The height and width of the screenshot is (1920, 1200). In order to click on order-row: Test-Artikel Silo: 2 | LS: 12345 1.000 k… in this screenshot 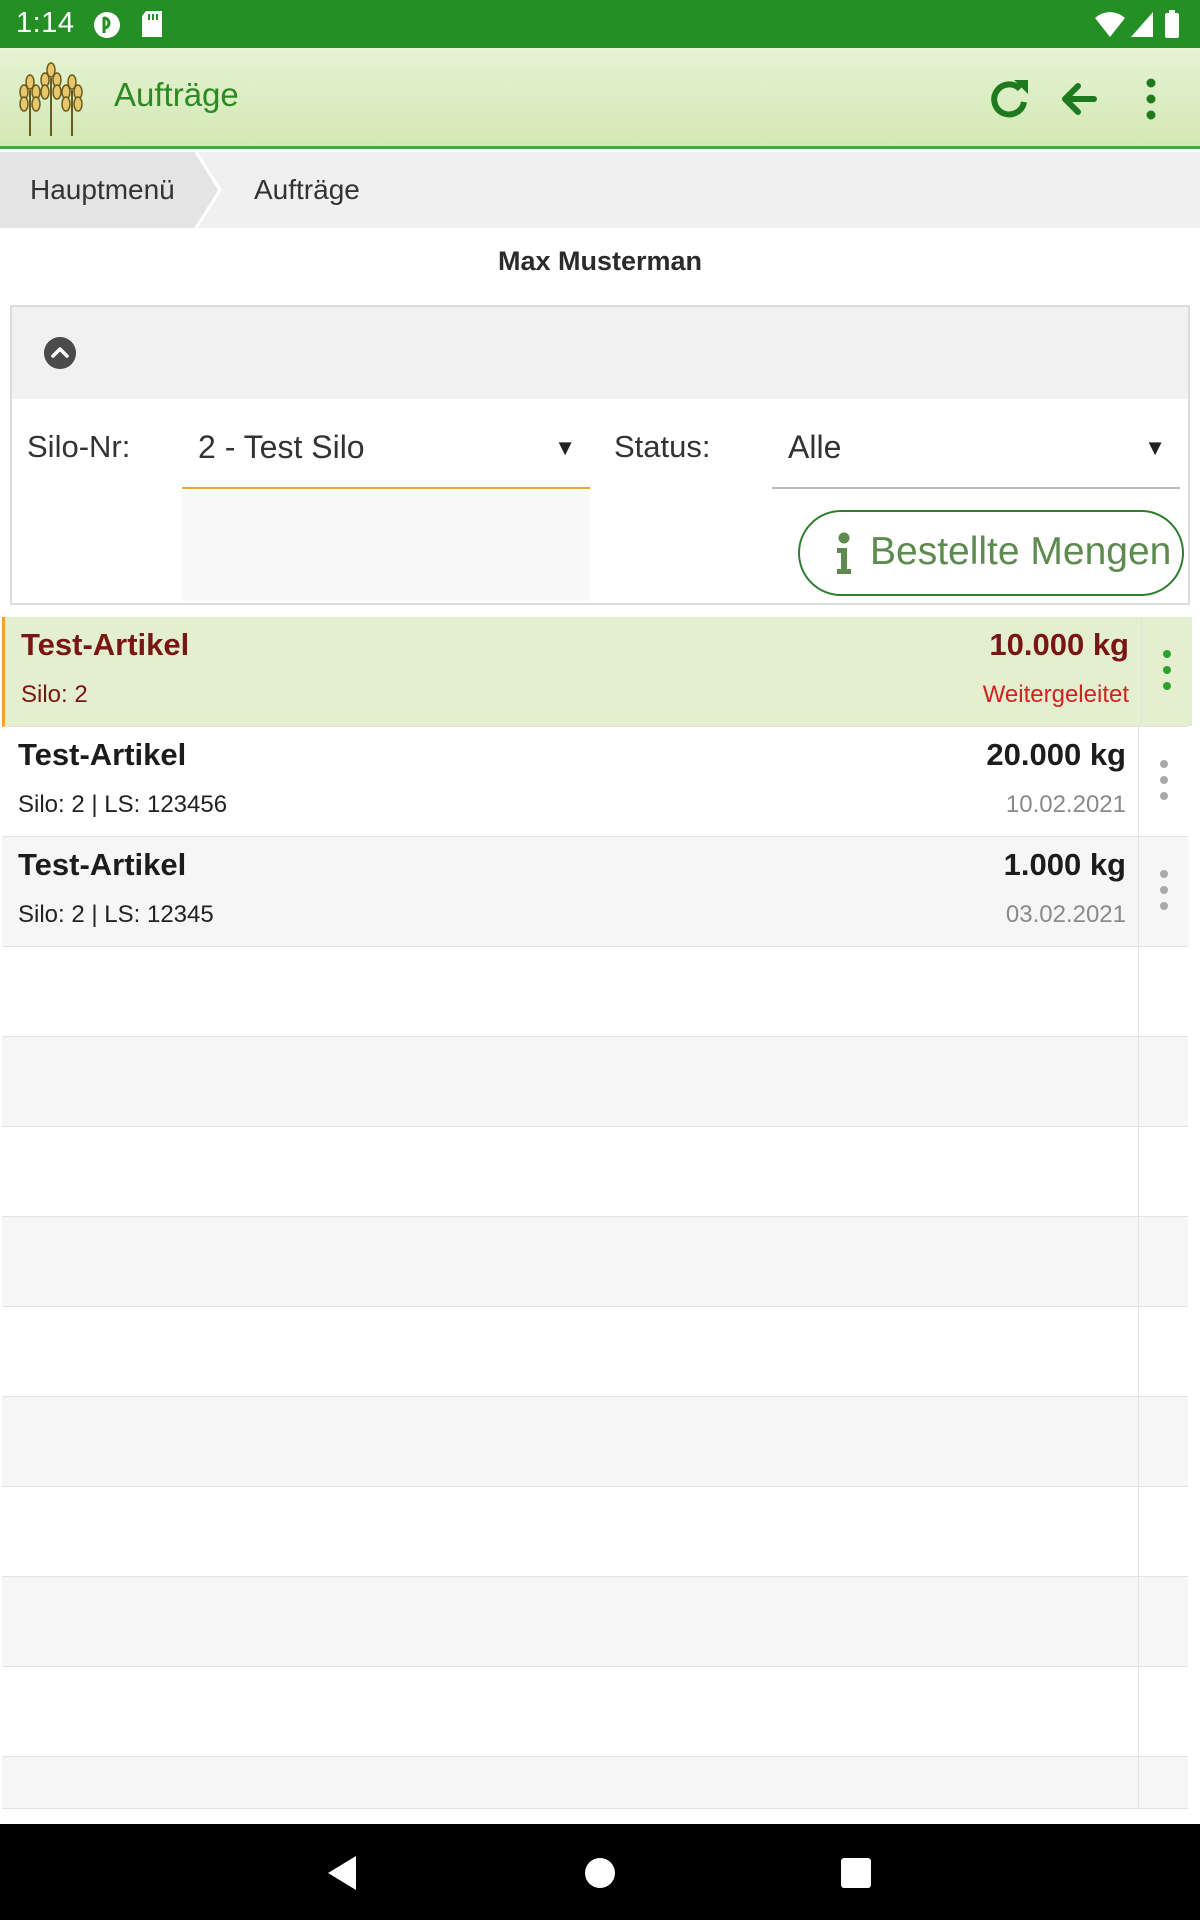, I will do `click(595, 892)`.